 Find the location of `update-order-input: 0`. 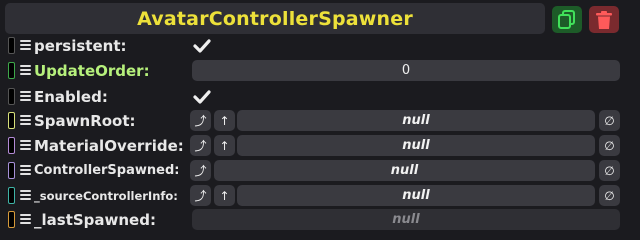

update-order-input: 0 is located at coordinates (406, 70).